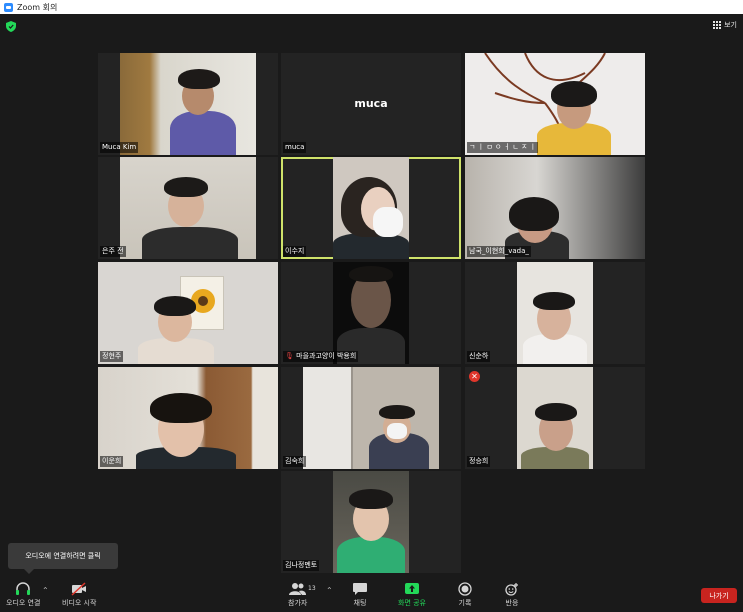 Image resolution: width=743 pixels, height=612 pixels. I want to click on participants-options-caret-icon: ⌃, so click(329, 590).